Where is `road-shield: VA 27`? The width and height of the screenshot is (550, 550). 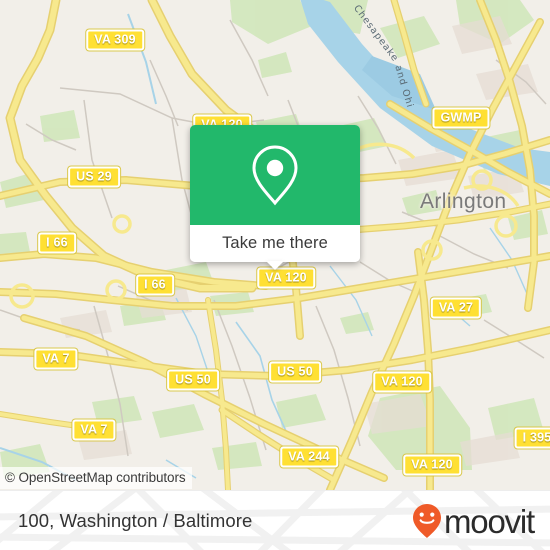
road-shield: VA 27 is located at coordinates (456, 308).